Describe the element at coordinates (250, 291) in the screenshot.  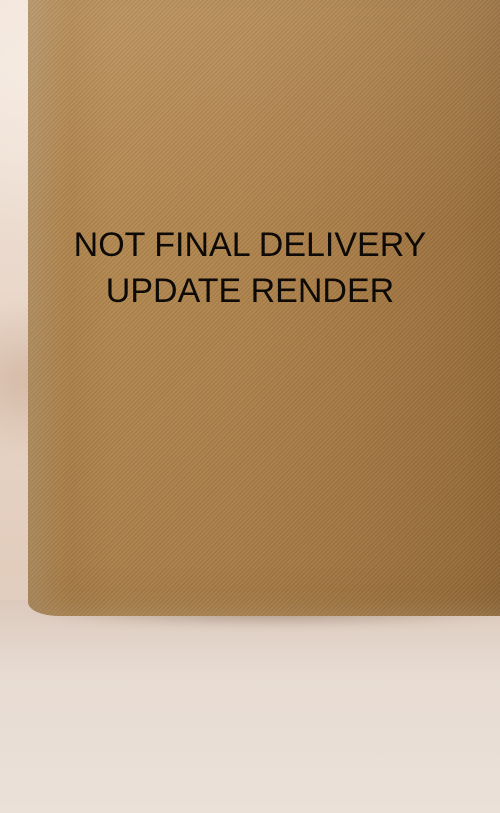
I see `watermark-line-2: UPDATE RENDER` at that location.